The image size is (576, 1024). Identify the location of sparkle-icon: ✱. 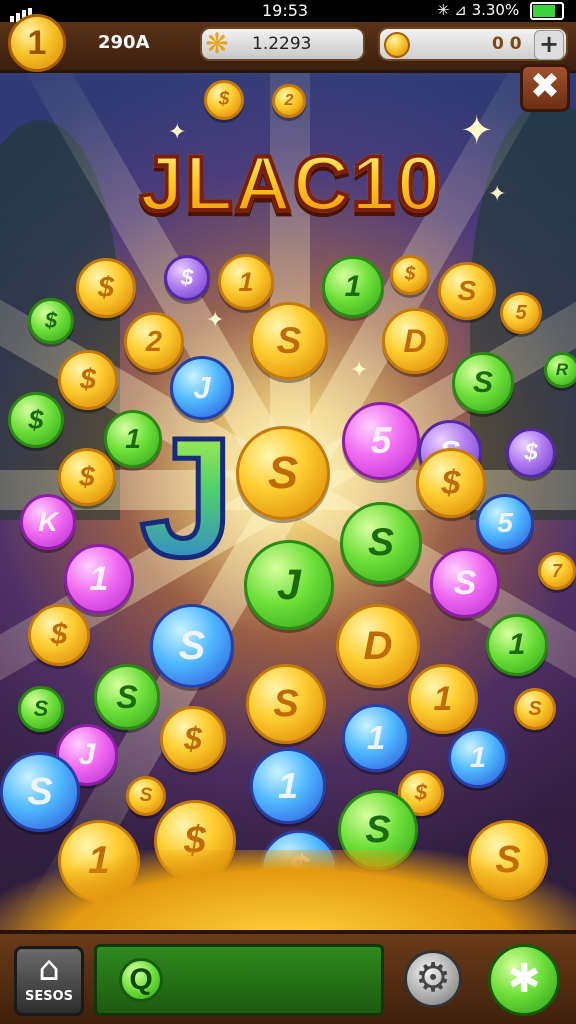
(524, 979).